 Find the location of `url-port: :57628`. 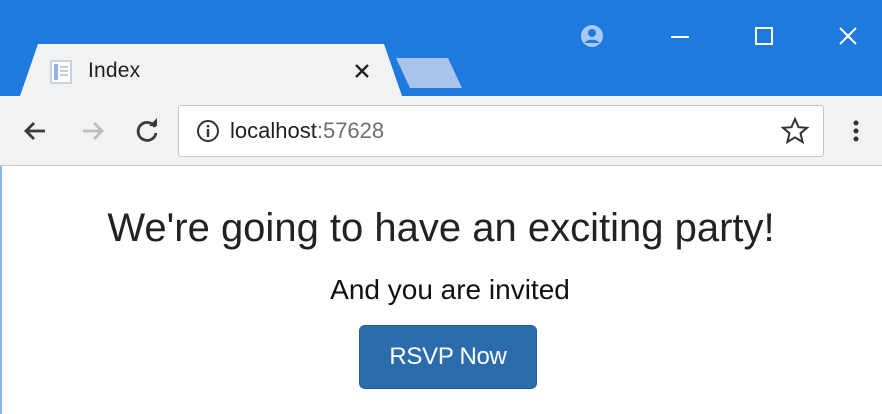

url-port: :57628 is located at coordinates (350, 130).